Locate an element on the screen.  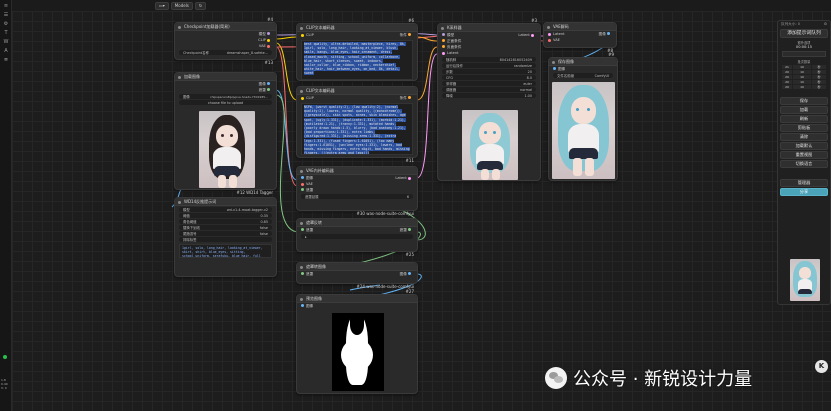
reset-view-button: 重置视图 is located at coordinates (804, 155).